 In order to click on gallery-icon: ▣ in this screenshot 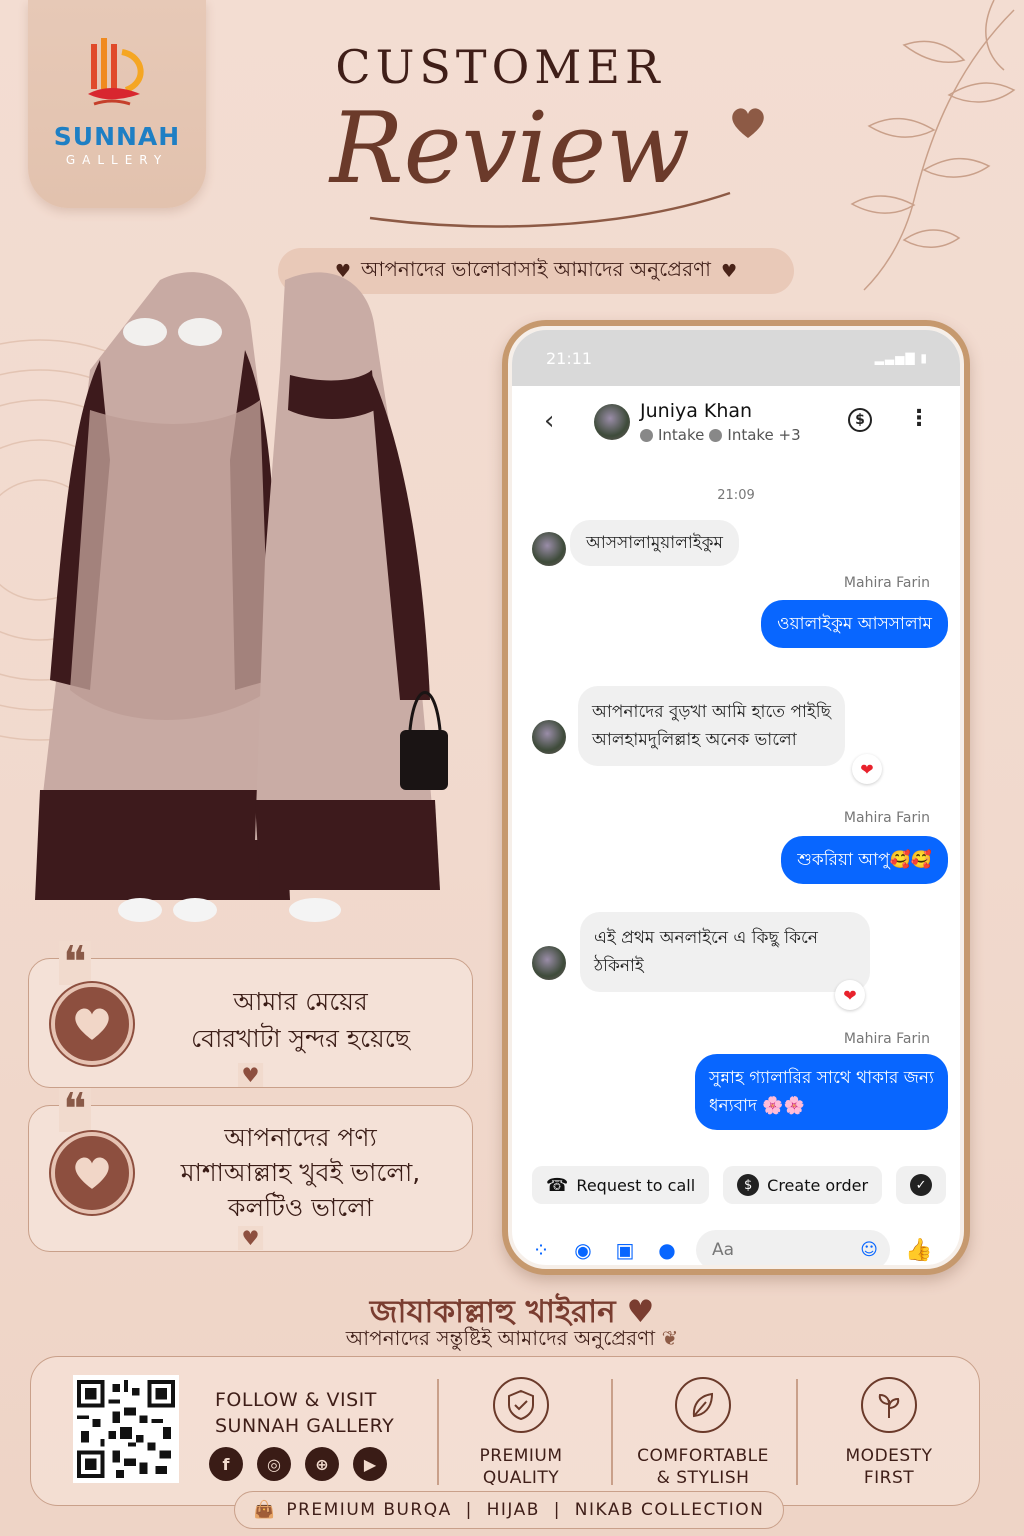, I will do `click(625, 1250)`.